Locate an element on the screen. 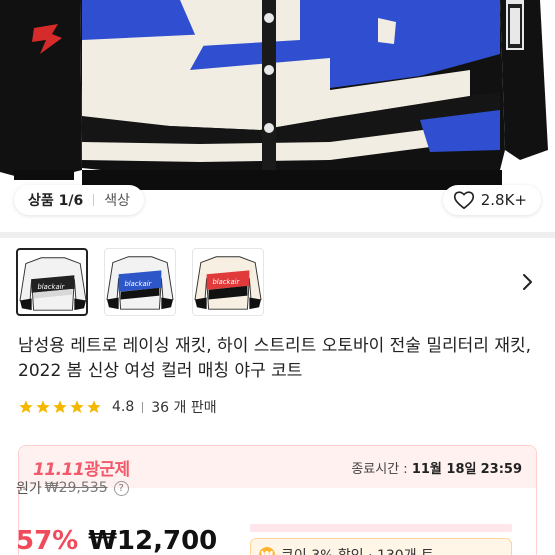 The width and height of the screenshot is (555, 555). rating-stars is located at coordinates (60, 407).